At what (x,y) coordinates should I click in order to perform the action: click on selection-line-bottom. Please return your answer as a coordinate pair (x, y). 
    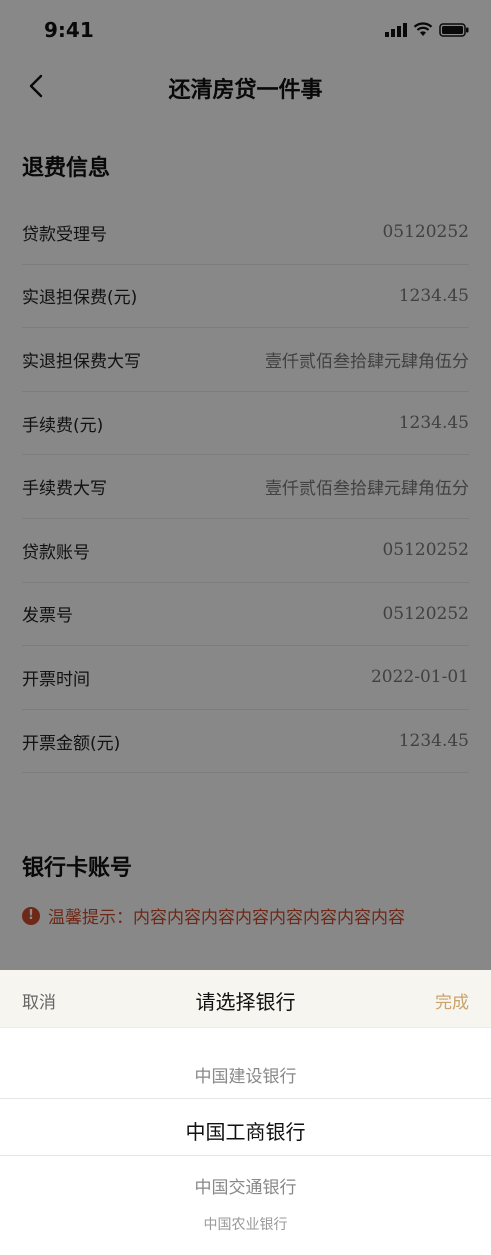
    Looking at the image, I should click on (245, 1155).